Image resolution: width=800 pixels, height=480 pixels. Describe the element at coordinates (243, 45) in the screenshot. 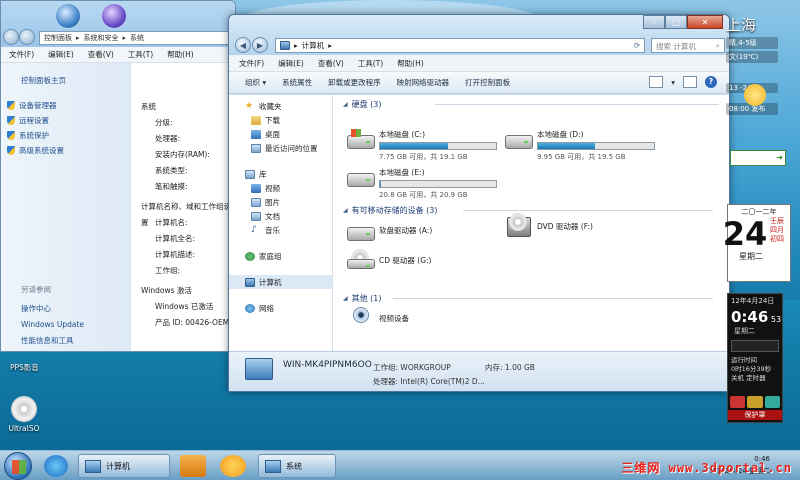

I see `back-arrow-icon: ◀` at that location.